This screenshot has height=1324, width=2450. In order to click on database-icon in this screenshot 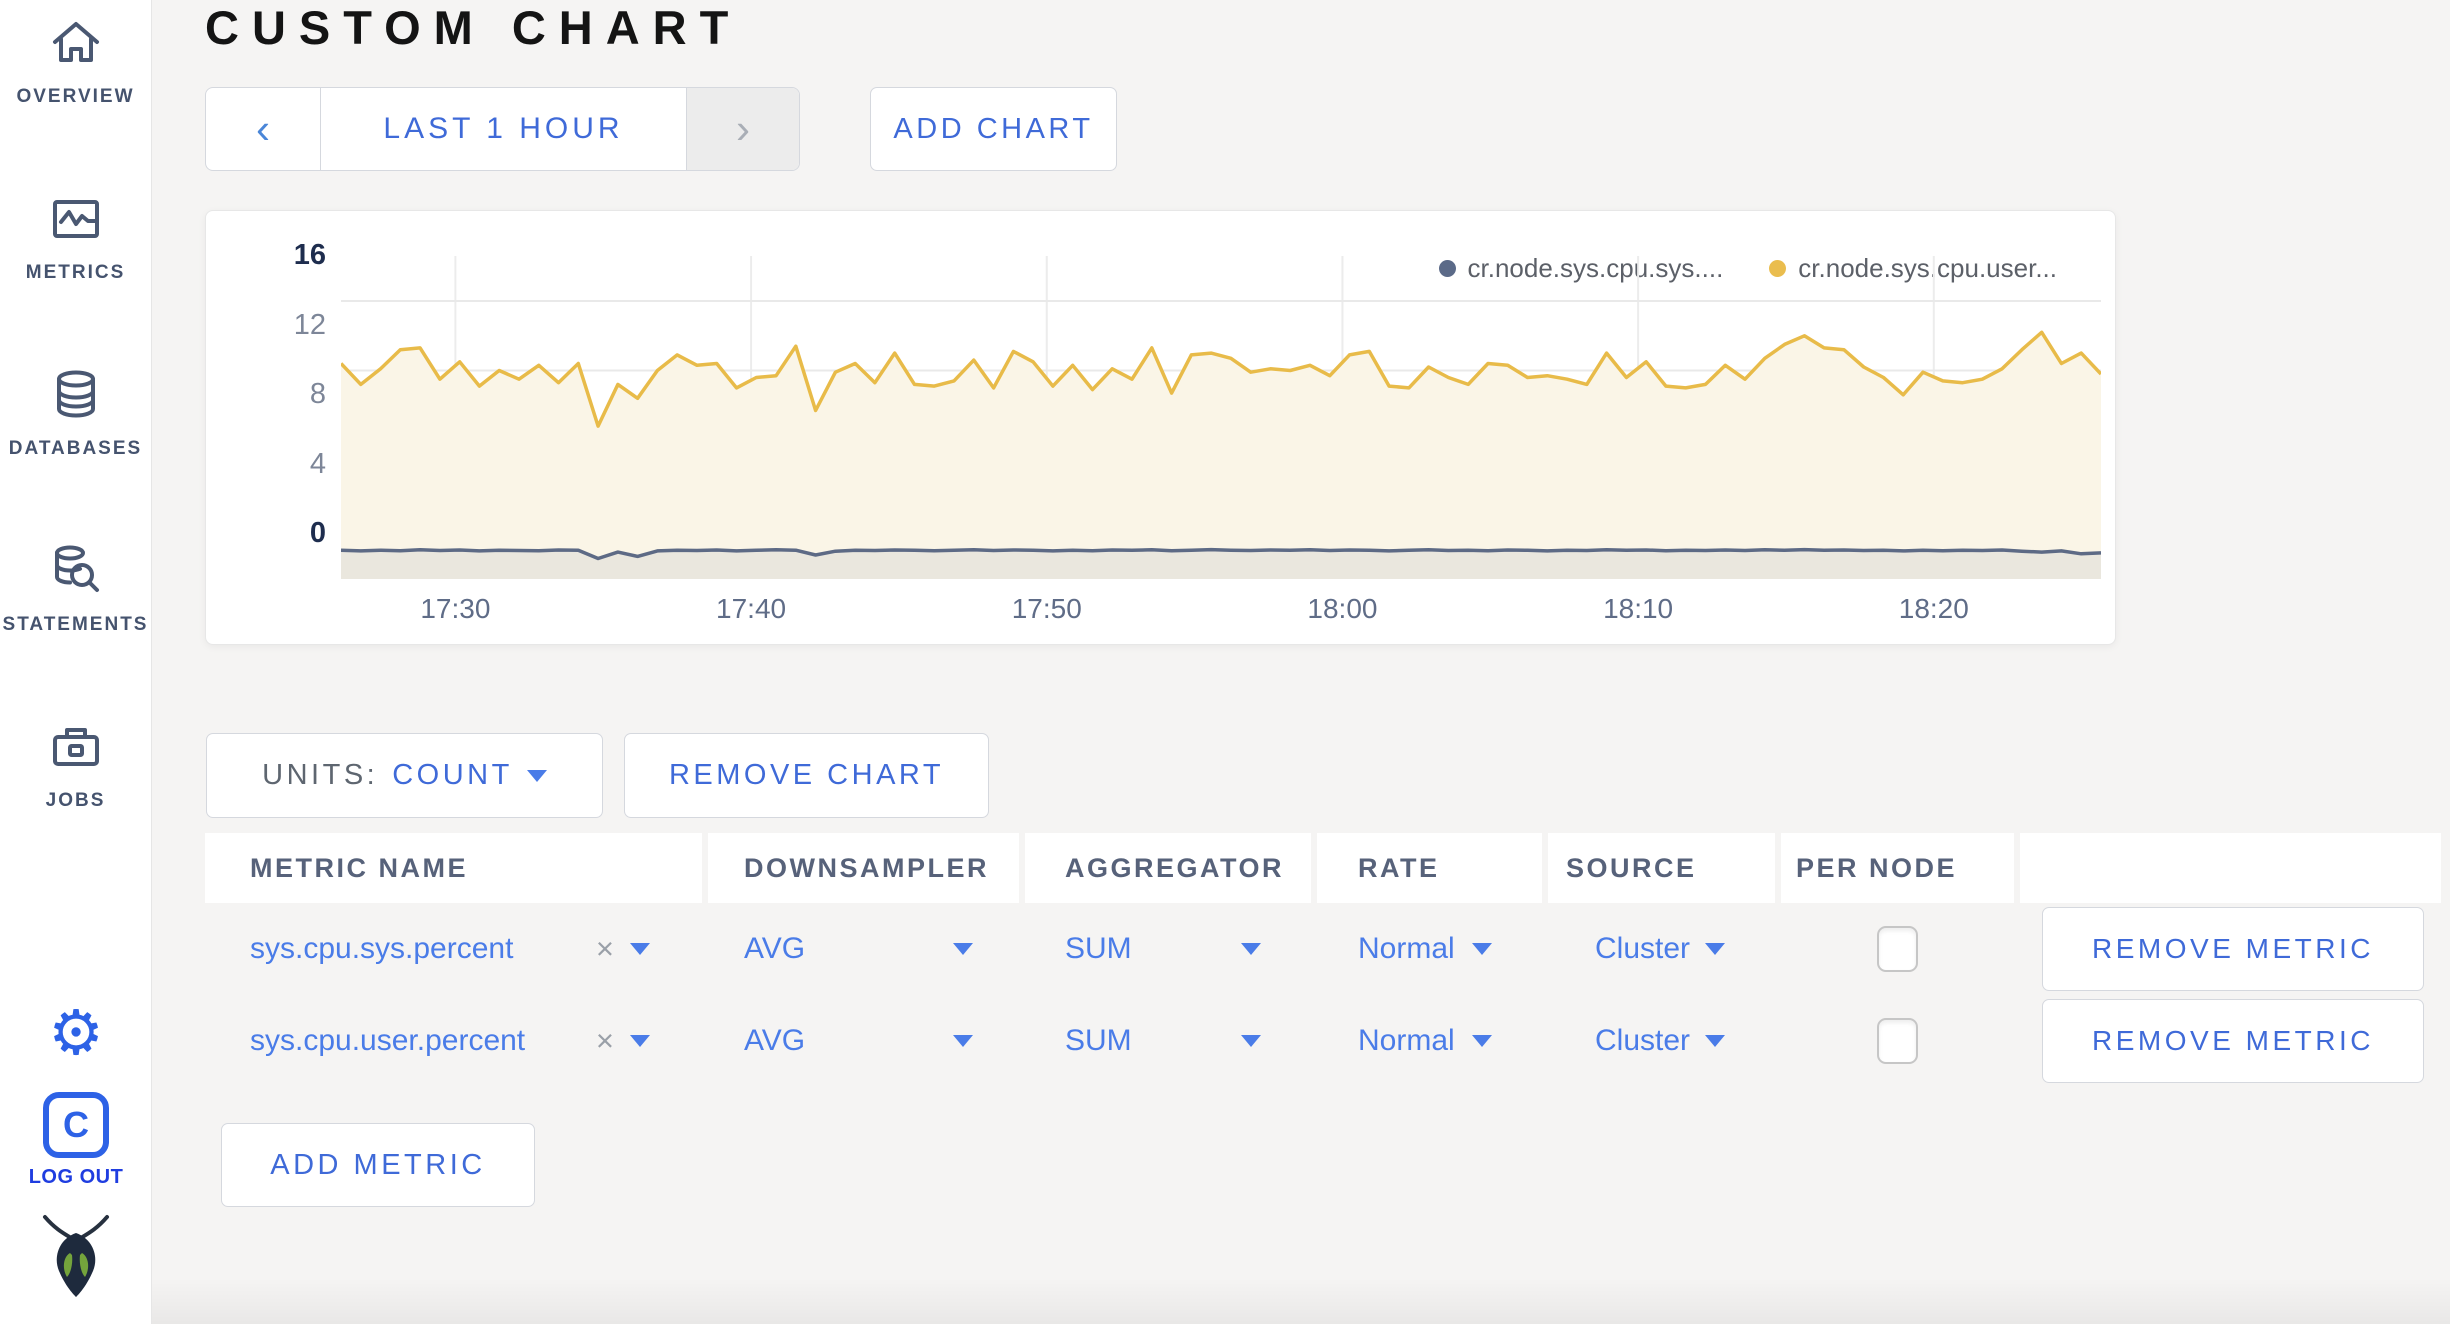, I will do `click(76, 395)`.